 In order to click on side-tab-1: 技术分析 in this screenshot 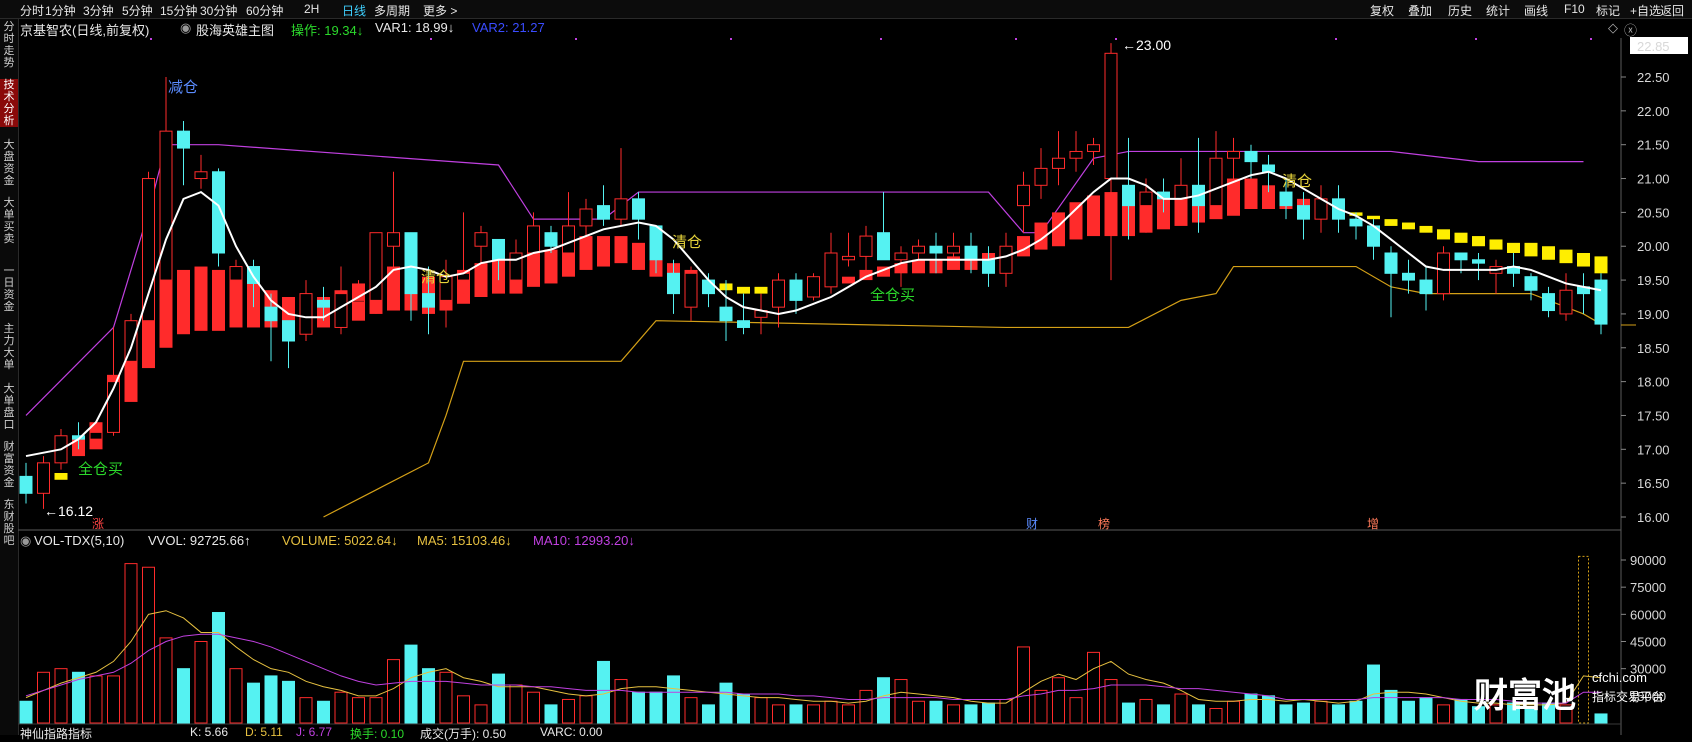, I will do `click(9, 103)`.